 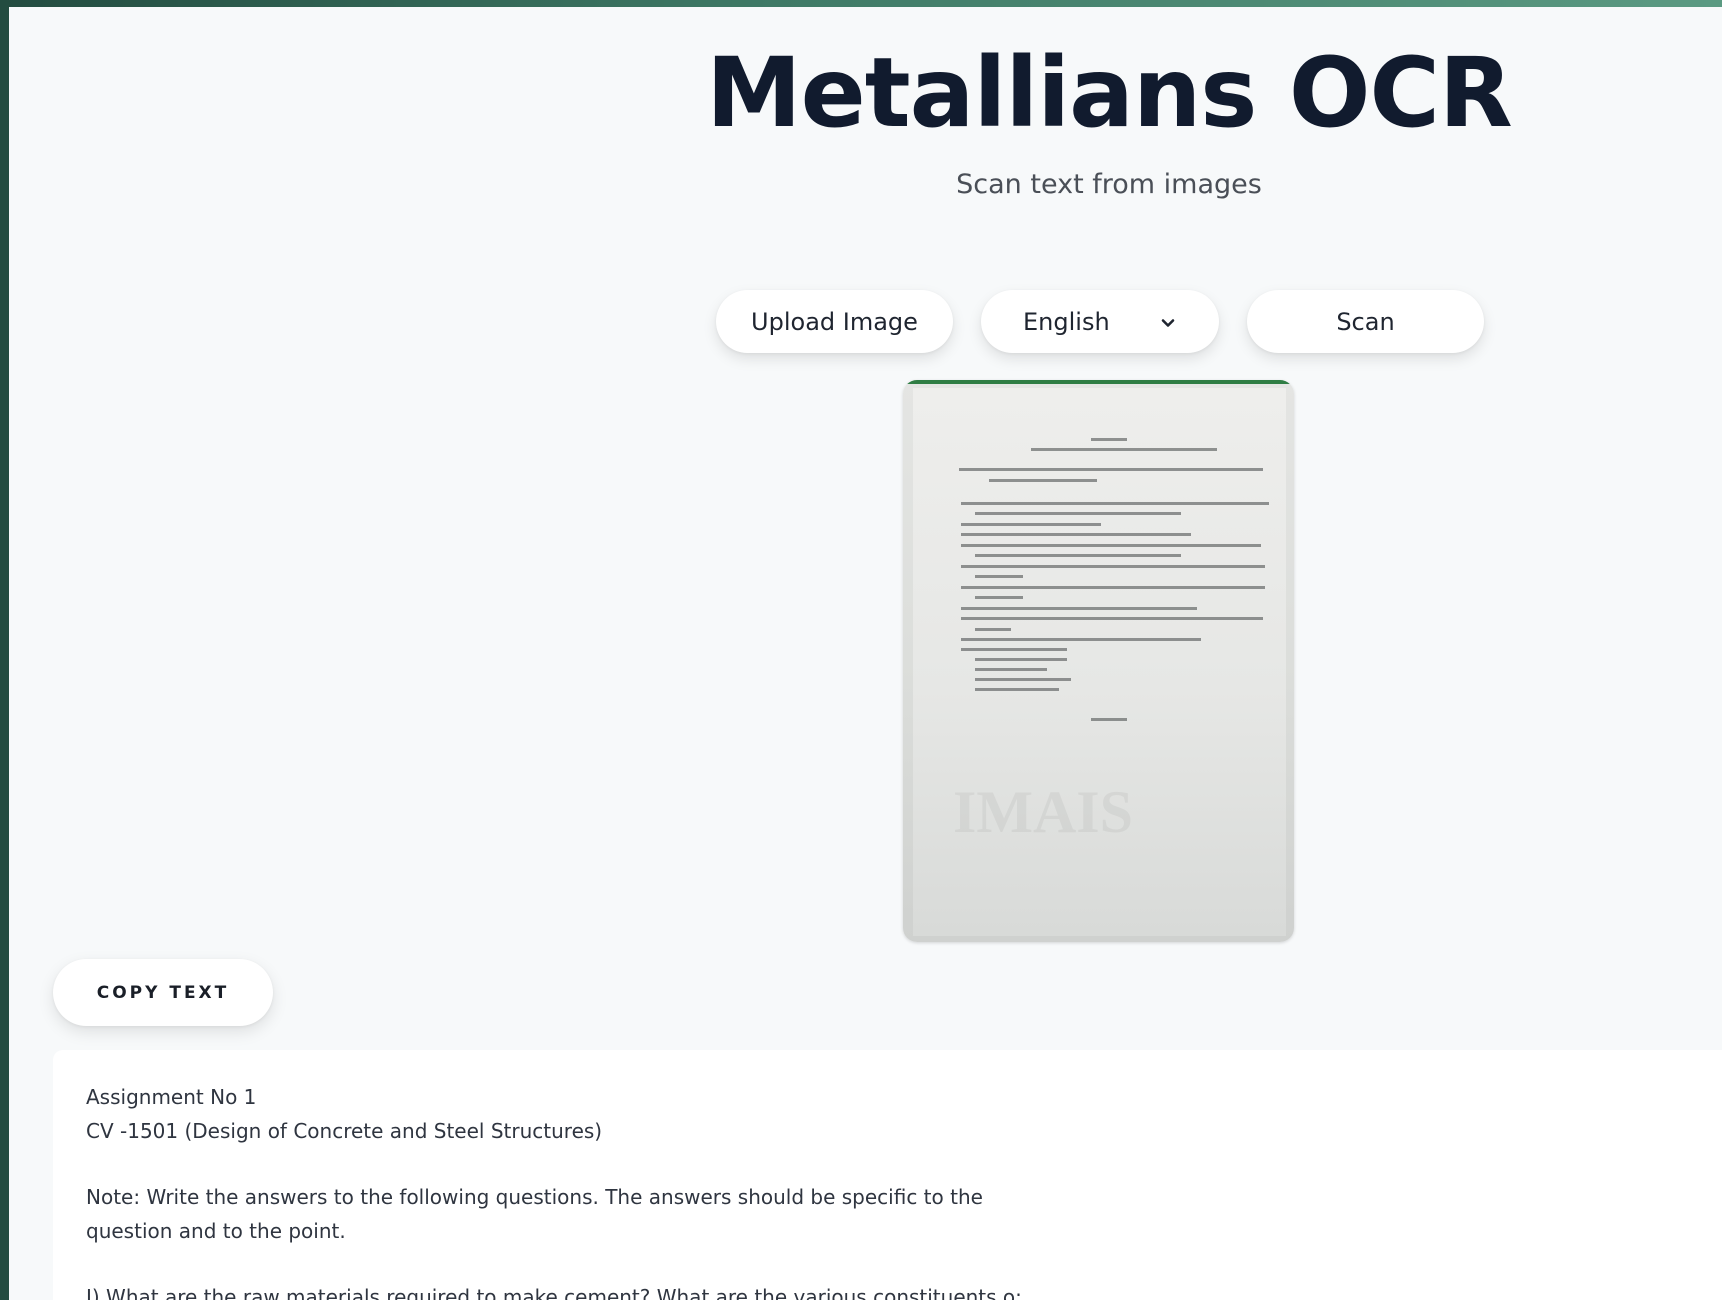 I want to click on document-photo: IMAIS, so click(x=1099, y=662).